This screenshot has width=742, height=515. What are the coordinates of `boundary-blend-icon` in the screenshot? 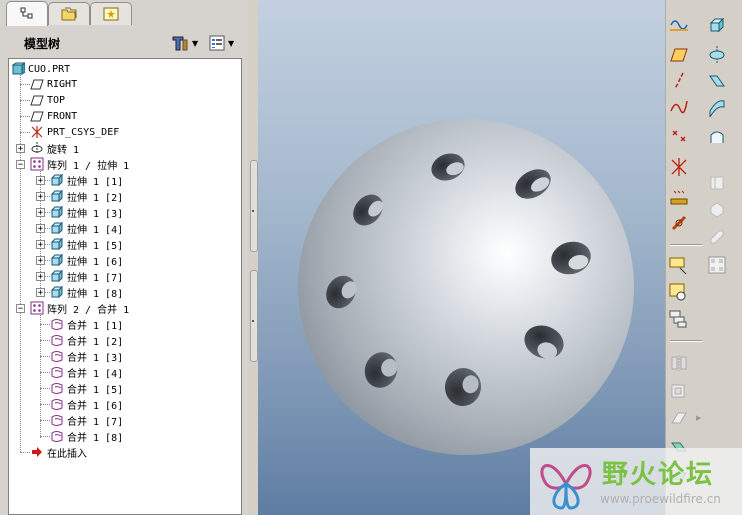 It's located at (717, 137).